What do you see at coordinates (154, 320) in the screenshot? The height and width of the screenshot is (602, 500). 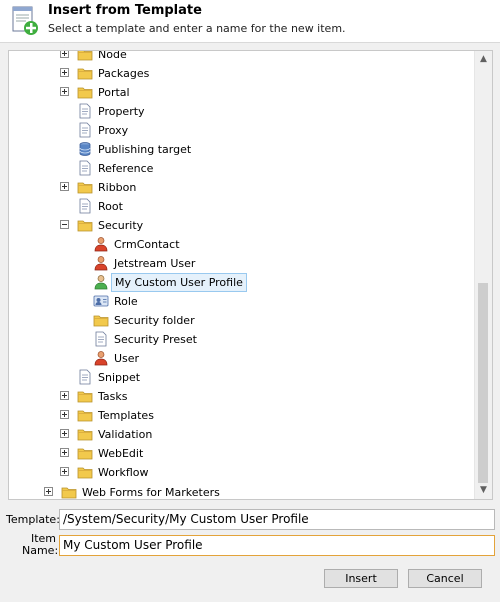 I see `tree-item-label: Security folder` at bounding box center [154, 320].